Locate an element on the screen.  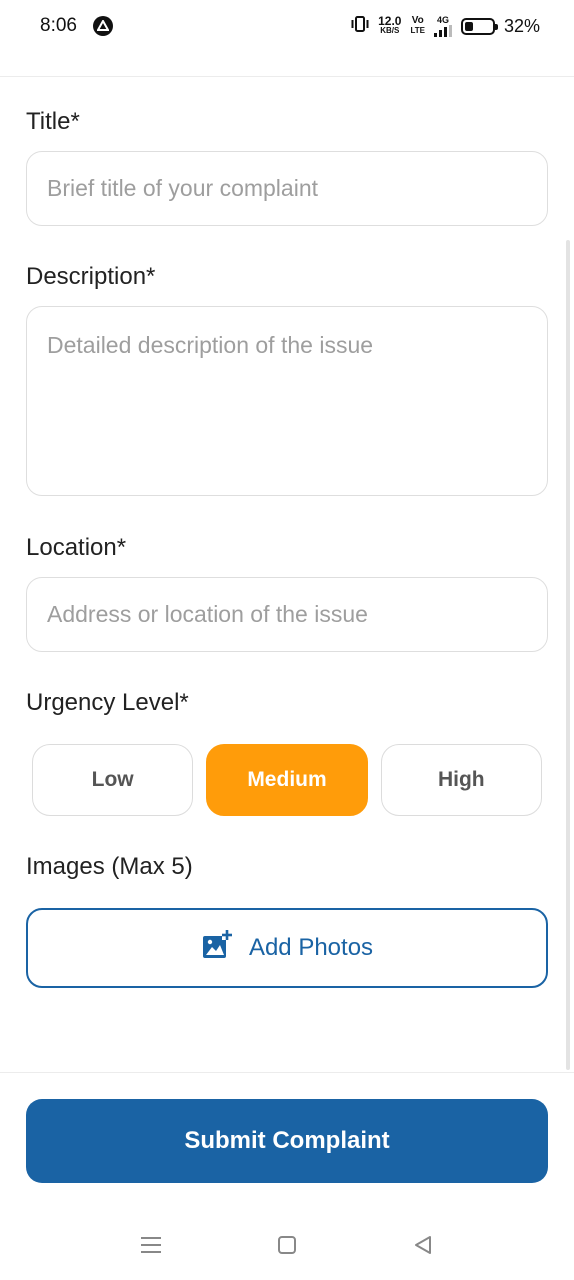
back-triangle-icon is located at coordinates (423, 1245).